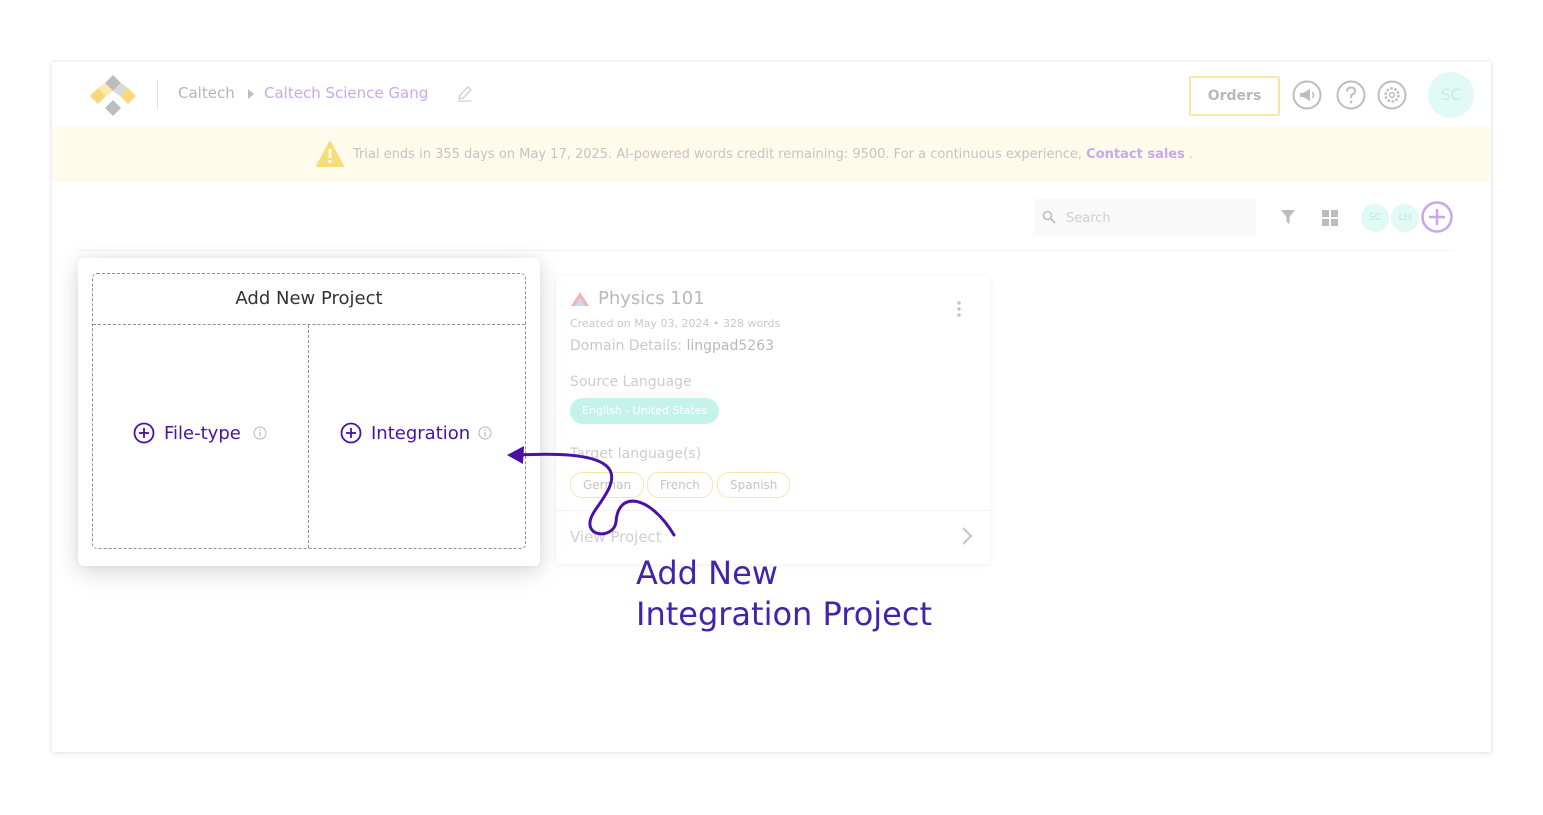 This screenshot has height=815, width=1543. Describe the element at coordinates (251, 94) in the screenshot. I see `breadcrumb-chevron-icon` at that location.